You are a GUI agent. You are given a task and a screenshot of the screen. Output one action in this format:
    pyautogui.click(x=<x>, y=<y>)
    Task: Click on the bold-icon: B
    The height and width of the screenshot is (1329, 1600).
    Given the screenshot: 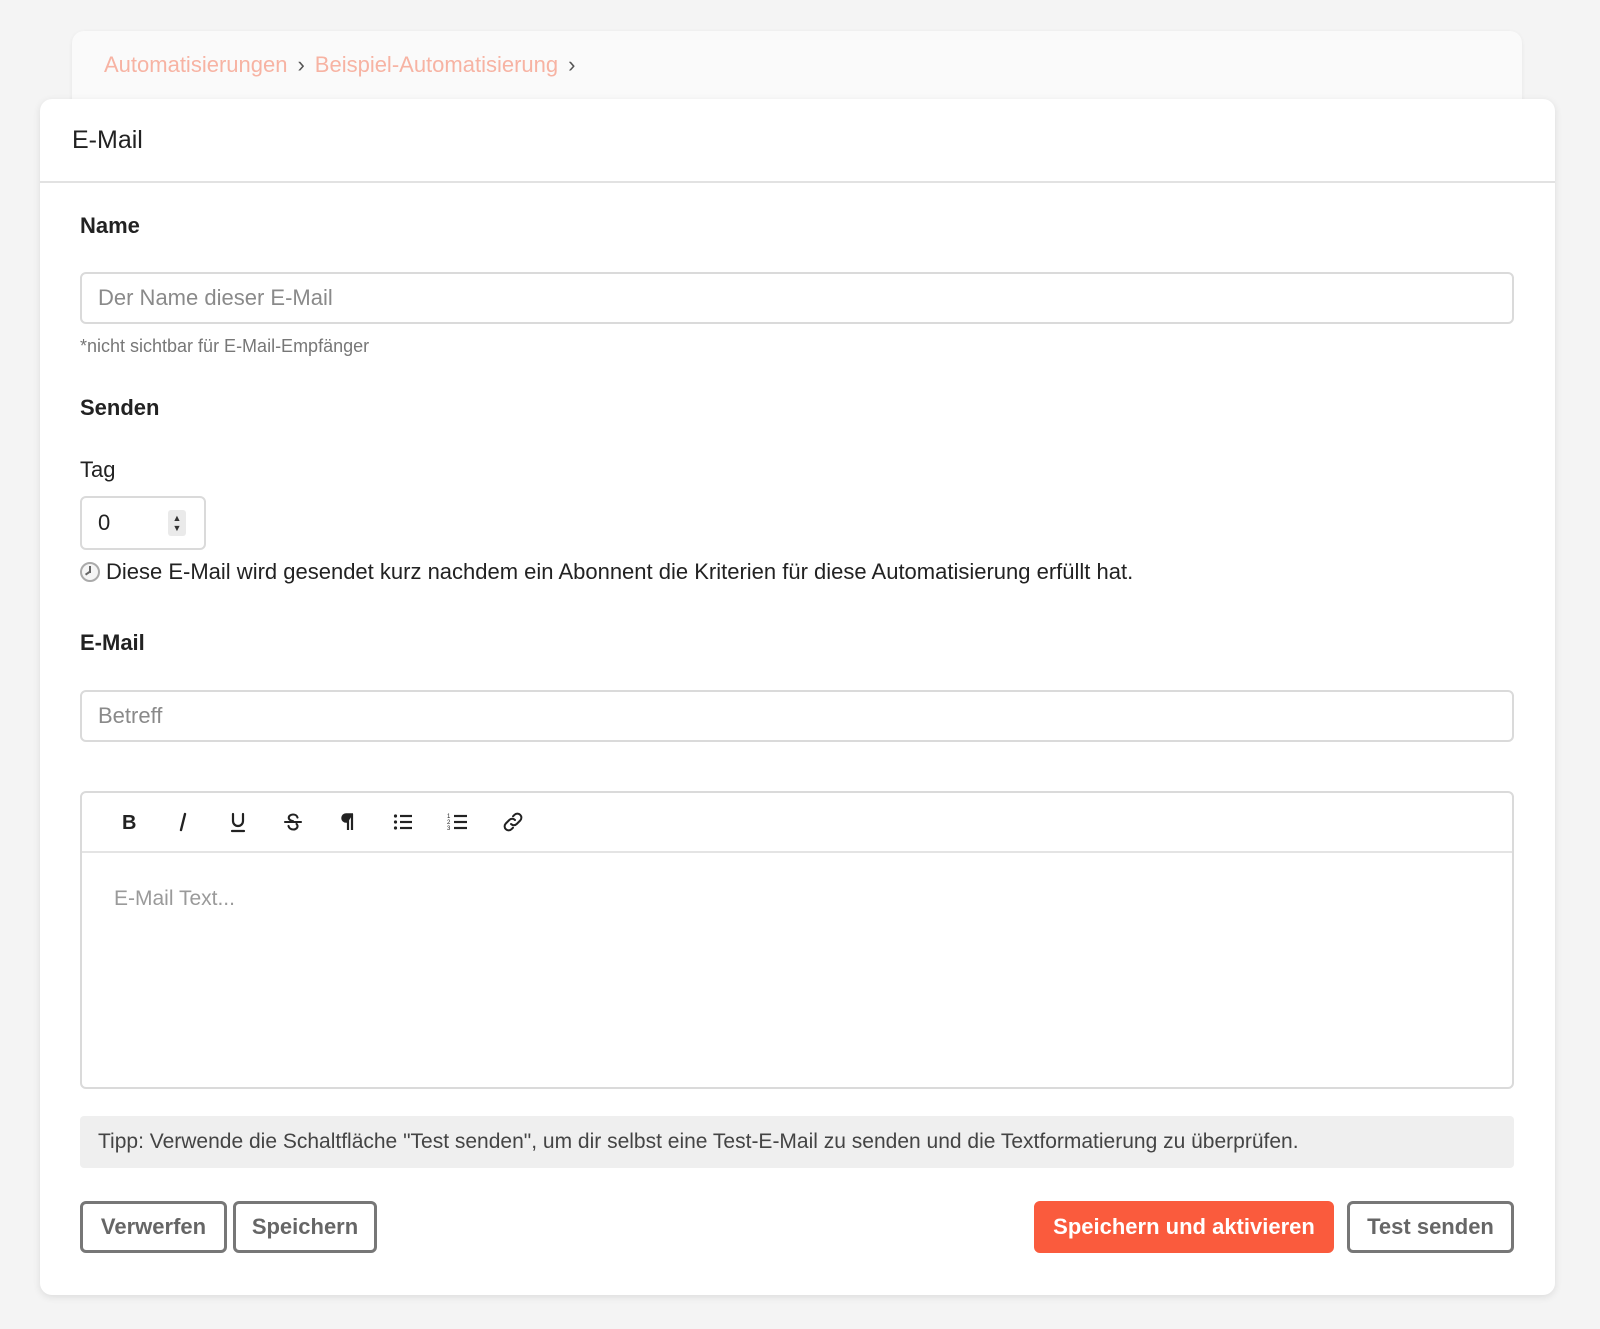 What is the action you would take?
    pyautogui.click(x=127, y=822)
    